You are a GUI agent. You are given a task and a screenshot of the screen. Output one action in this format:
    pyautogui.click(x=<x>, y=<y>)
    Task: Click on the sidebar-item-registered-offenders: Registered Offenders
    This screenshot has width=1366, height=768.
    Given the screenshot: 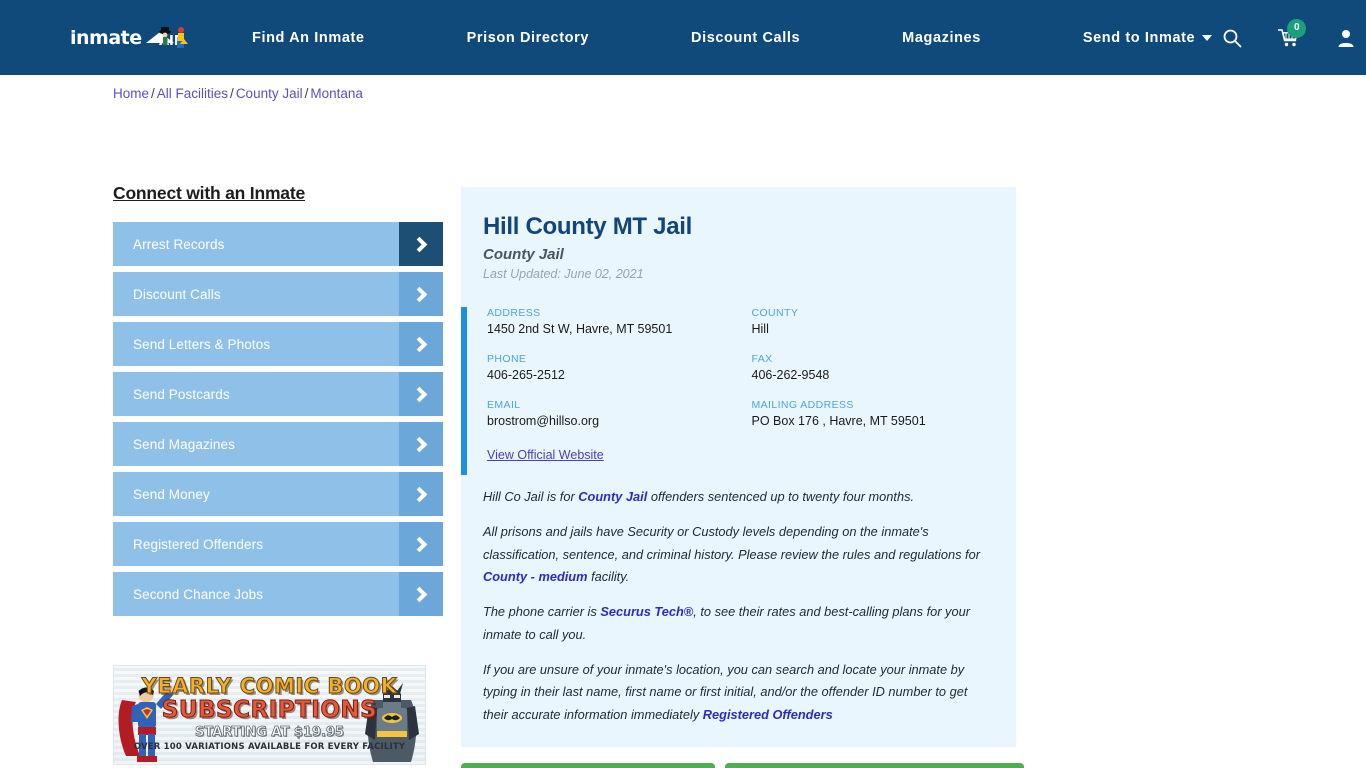 What is the action you would take?
    pyautogui.click(x=278, y=544)
    